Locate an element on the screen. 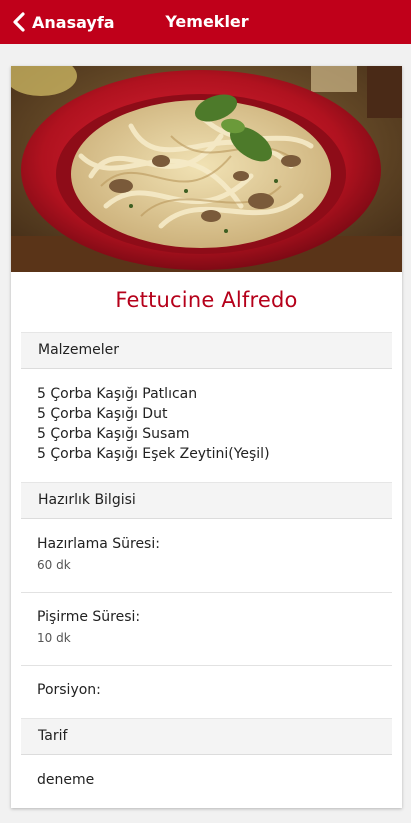 Image resolution: width=411 pixels, height=823 pixels. prep-time-label: Hazırlama Süresi: is located at coordinates (98, 544).